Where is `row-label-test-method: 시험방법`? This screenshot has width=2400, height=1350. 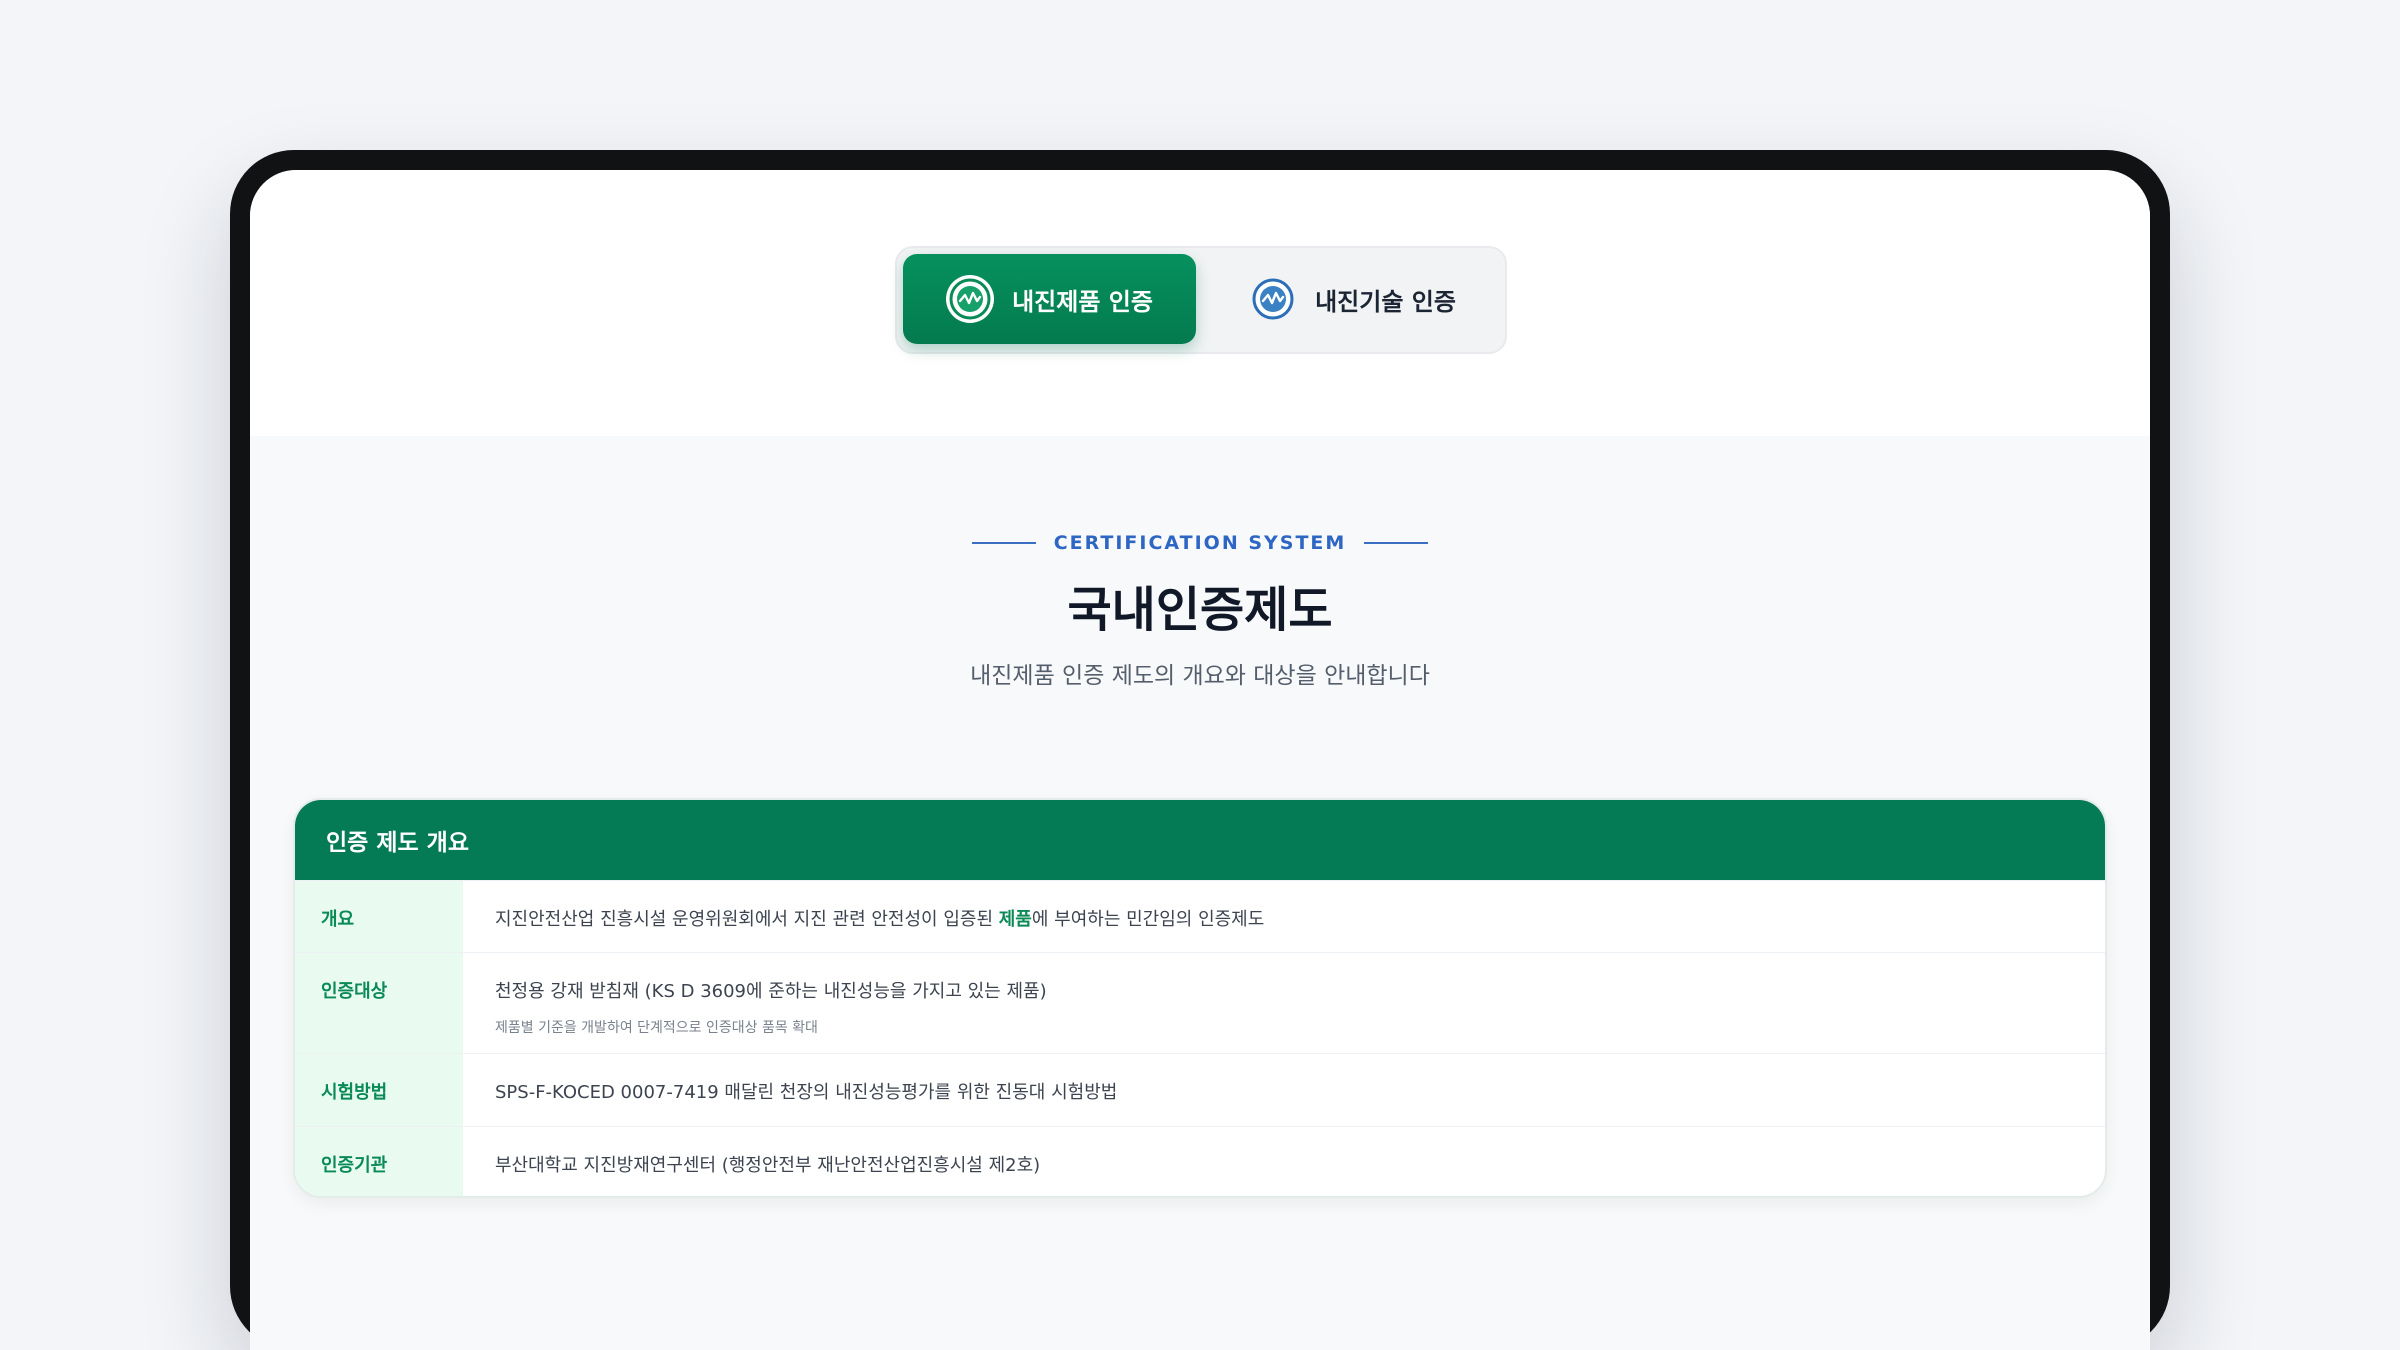
row-label-test-method: 시험방법 is located at coordinates (379, 1090).